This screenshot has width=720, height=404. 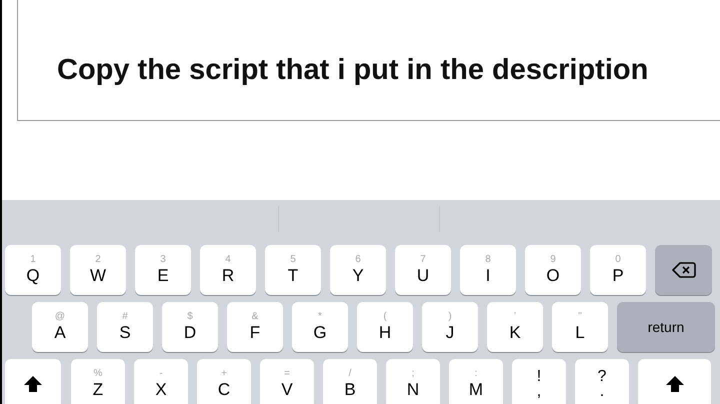 What do you see at coordinates (98, 270) in the screenshot?
I see `key: 2 W` at bounding box center [98, 270].